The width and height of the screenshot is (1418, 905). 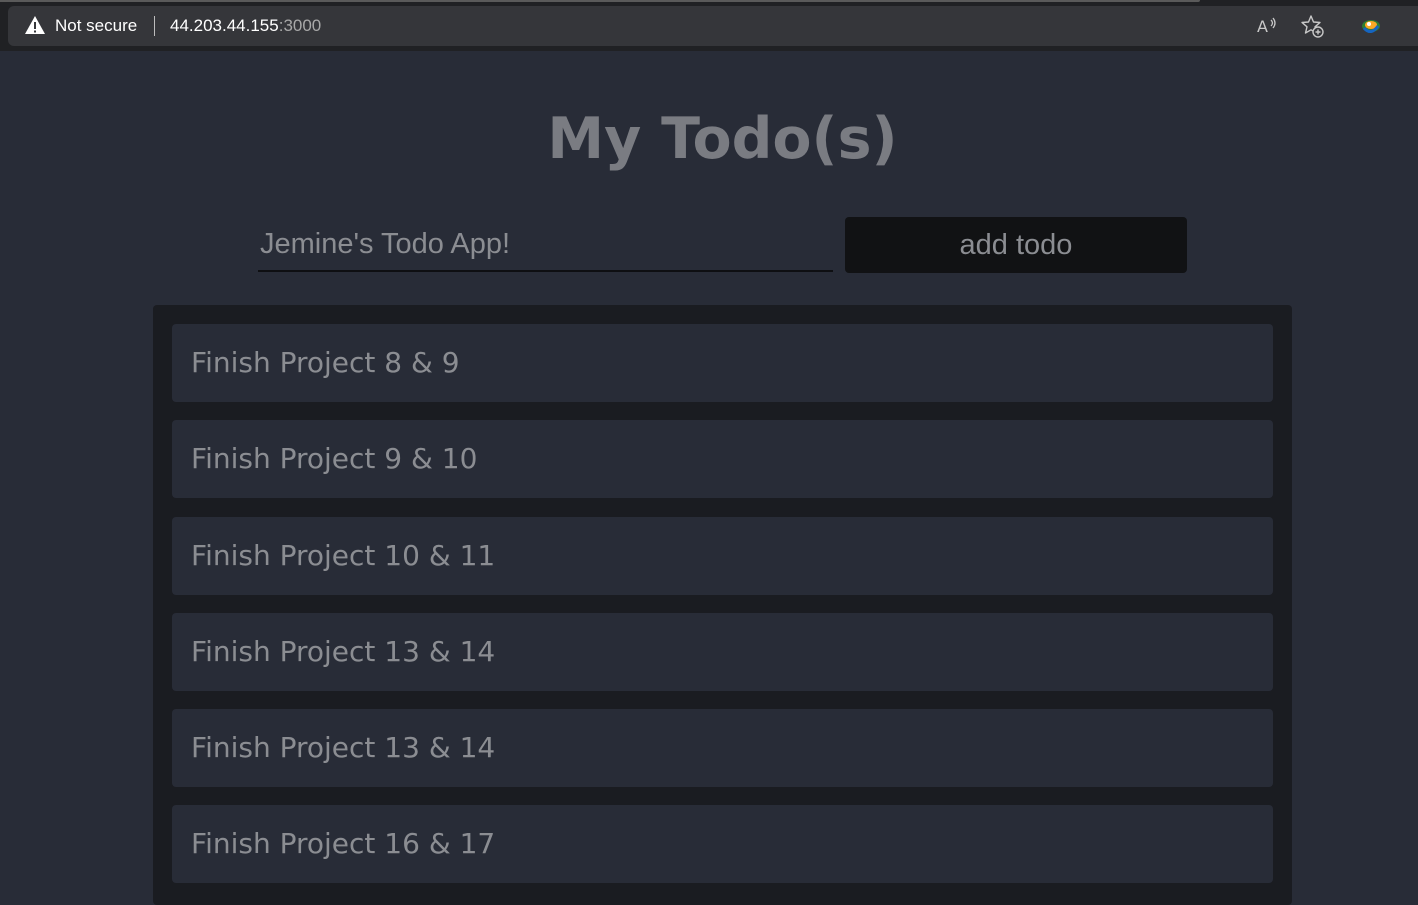 What do you see at coordinates (1262, 26) in the screenshot?
I see `svg-text: A` at bounding box center [1262, 26].